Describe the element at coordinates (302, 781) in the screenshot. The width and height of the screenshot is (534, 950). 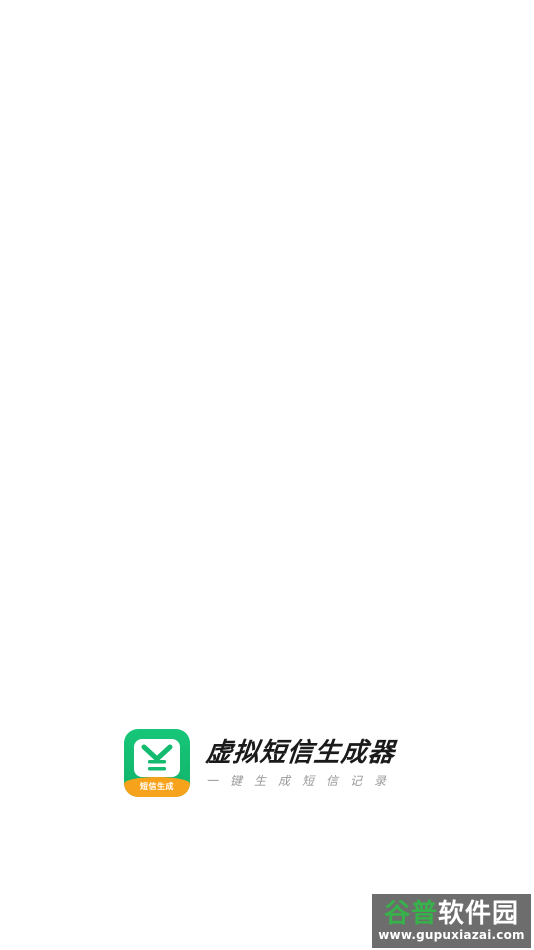
I see `app-slogan: 一键生成短信记录` at that location.